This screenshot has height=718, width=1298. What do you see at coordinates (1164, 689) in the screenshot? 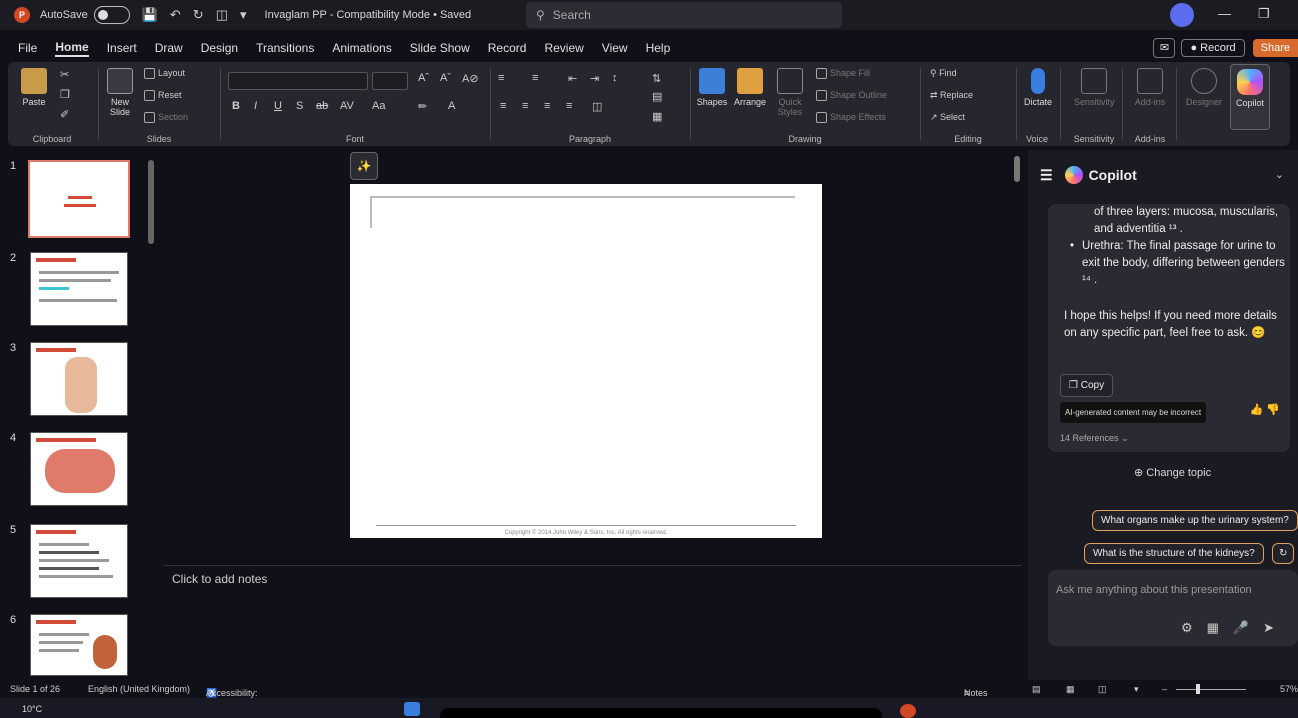
I see `zoom-out-icon: –` at bounding box center [1164, 689].